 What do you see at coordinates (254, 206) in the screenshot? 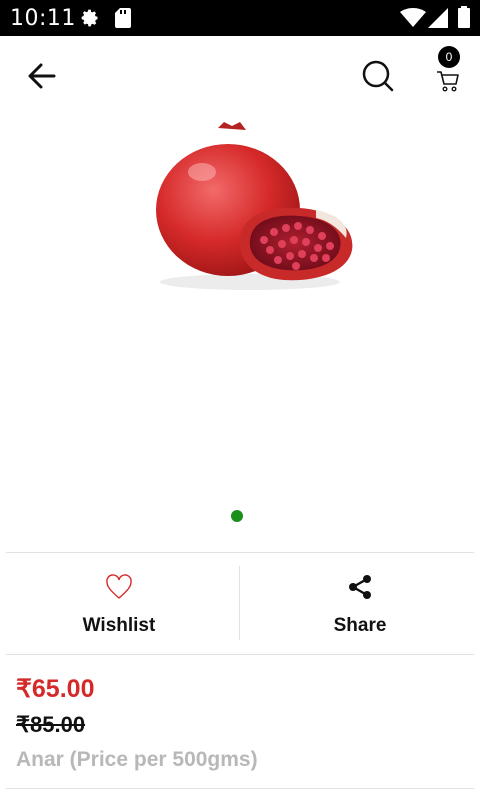
I see `pomegranate-image` at bounding box center [254, 206].